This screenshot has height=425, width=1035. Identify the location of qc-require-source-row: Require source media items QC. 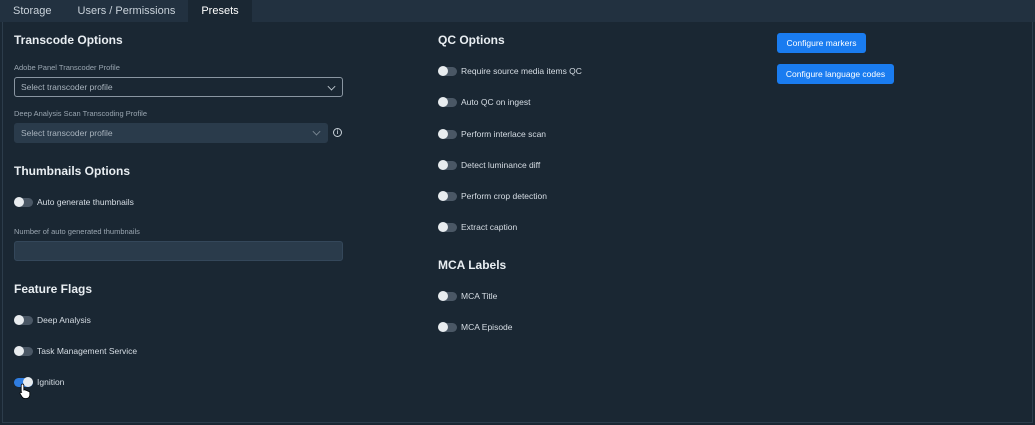
(510, 71).